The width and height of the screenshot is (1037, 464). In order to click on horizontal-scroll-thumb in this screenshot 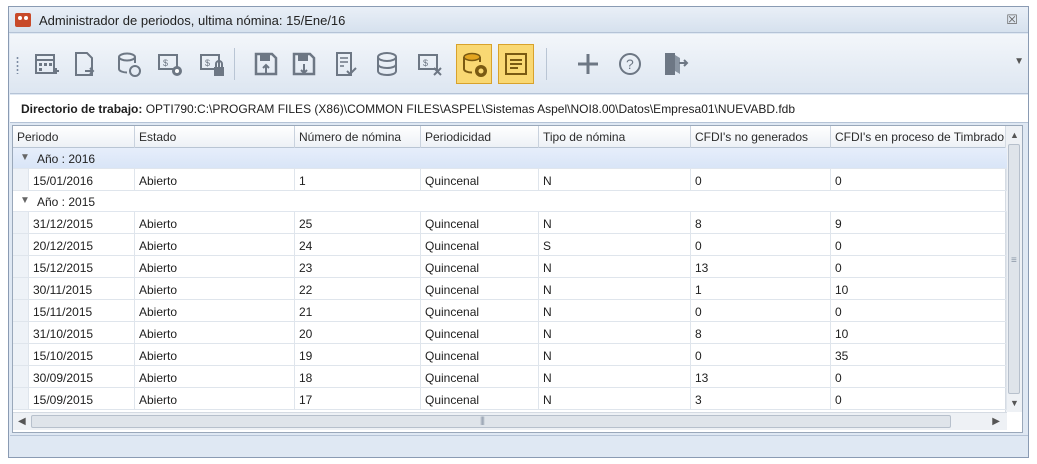, I will do `click(491, 421)`.